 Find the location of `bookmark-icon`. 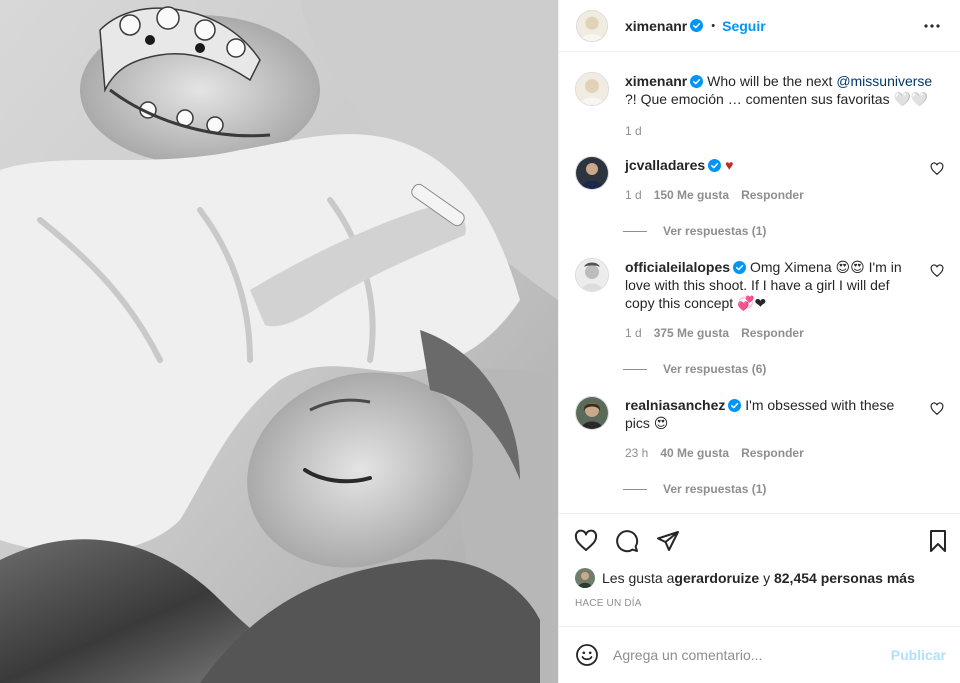

bookmark-icon is located at coordinates (938, 541).